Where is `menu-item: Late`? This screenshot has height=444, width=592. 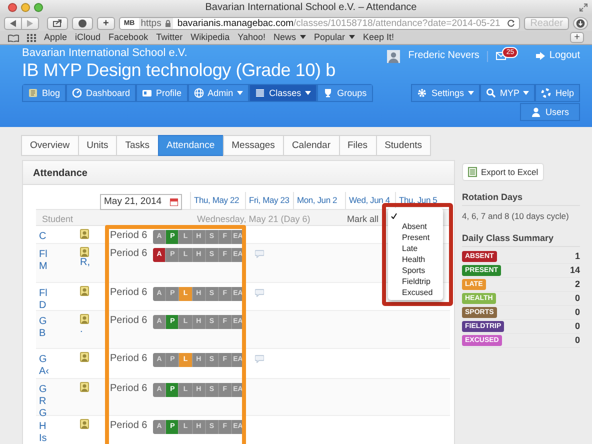 menu-item: Late is located at coordinates (415, 248).